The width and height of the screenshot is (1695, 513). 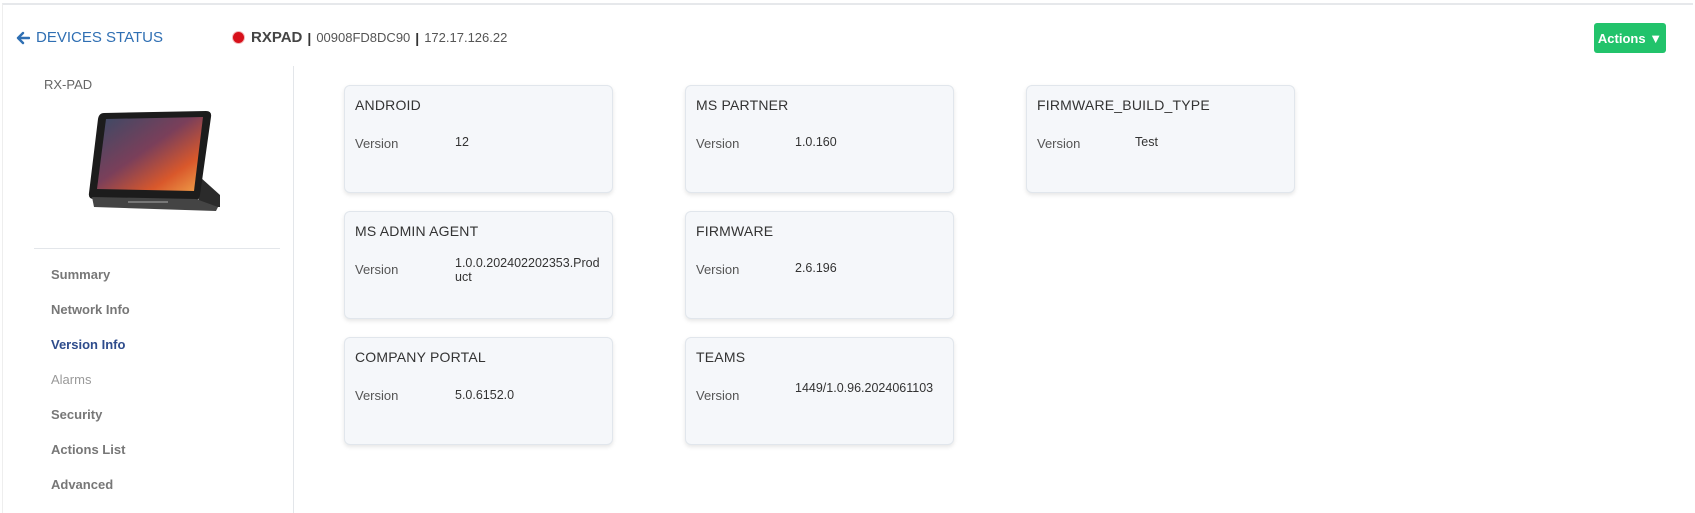 What do you see at coordinates (816, 142) in the screenshot?
I see `card-value: 1.0.160` at bounding box center [816, 142].